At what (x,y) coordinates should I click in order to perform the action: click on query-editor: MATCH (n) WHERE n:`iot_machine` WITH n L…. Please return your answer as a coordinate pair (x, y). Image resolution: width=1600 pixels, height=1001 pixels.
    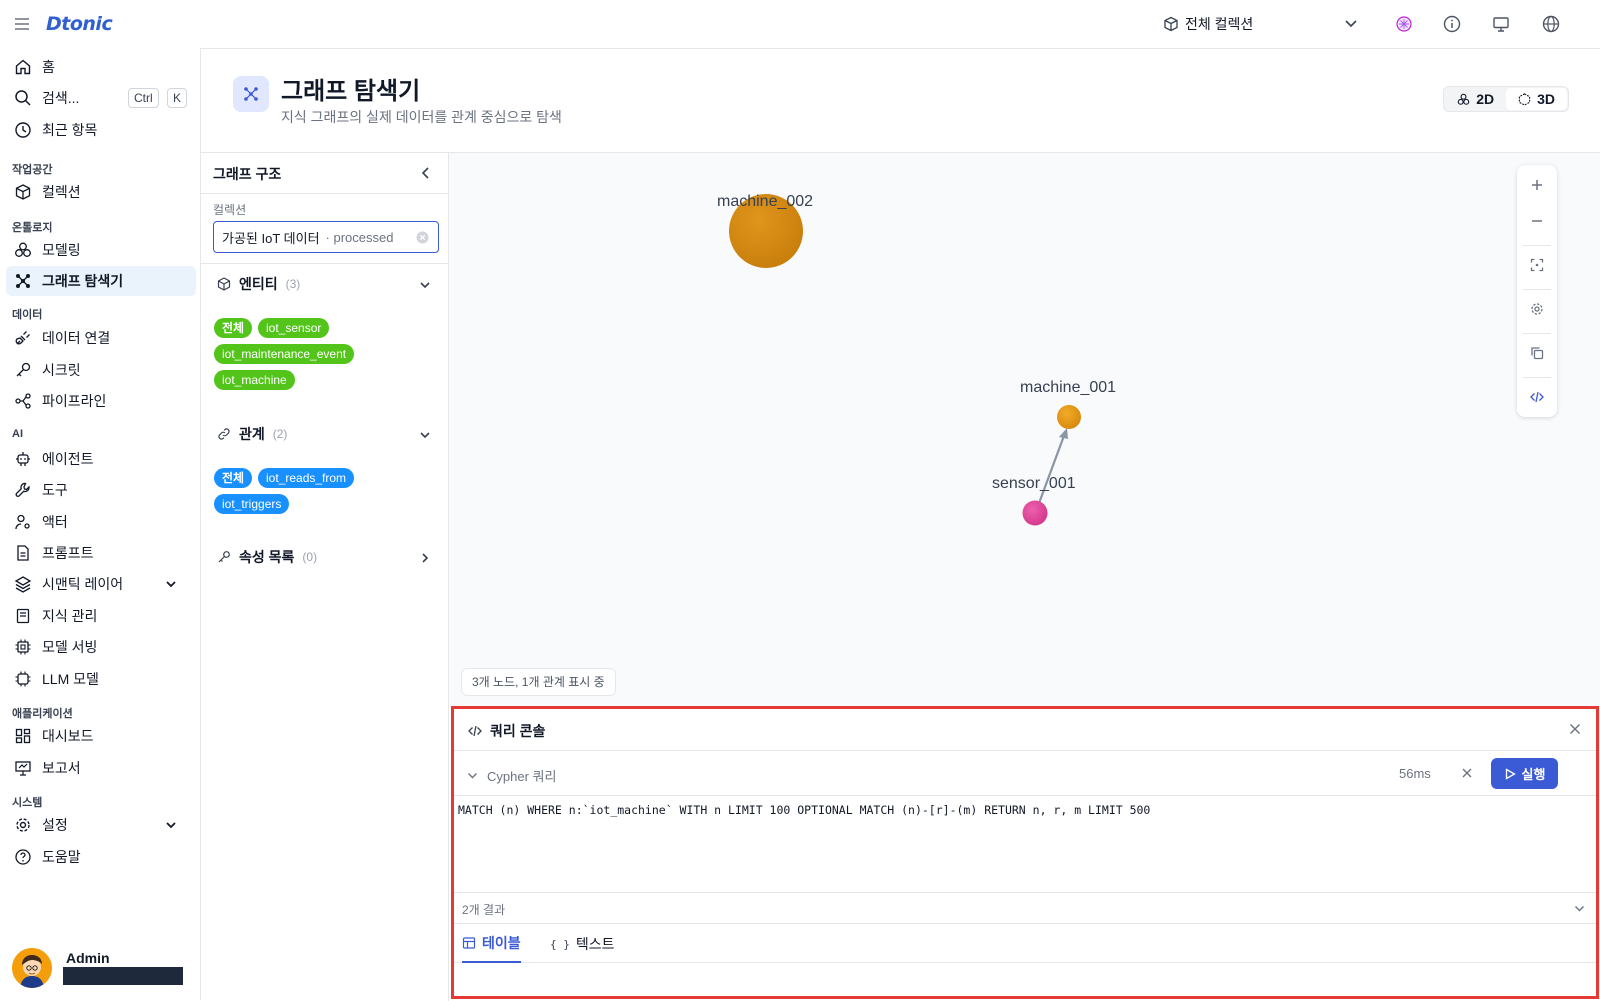
    Looking at the image, I should click on (1025, 844).